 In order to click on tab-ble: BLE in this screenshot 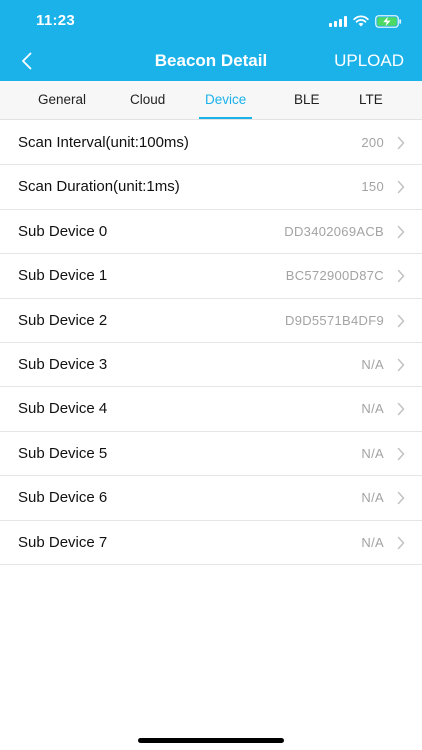, I will do `click(307, 100)`.